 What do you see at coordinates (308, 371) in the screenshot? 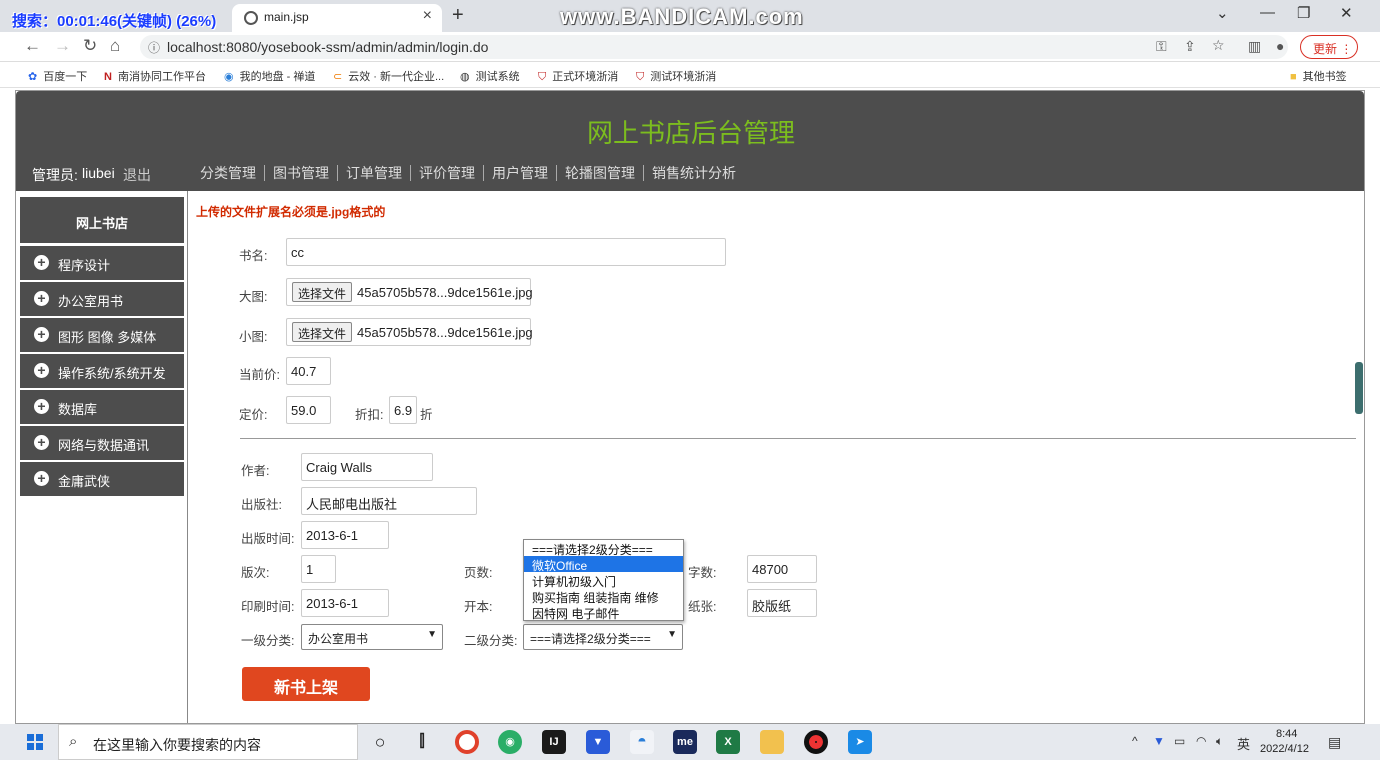
I see `current-price-input: 40.7` at bounding box center [308, 371].